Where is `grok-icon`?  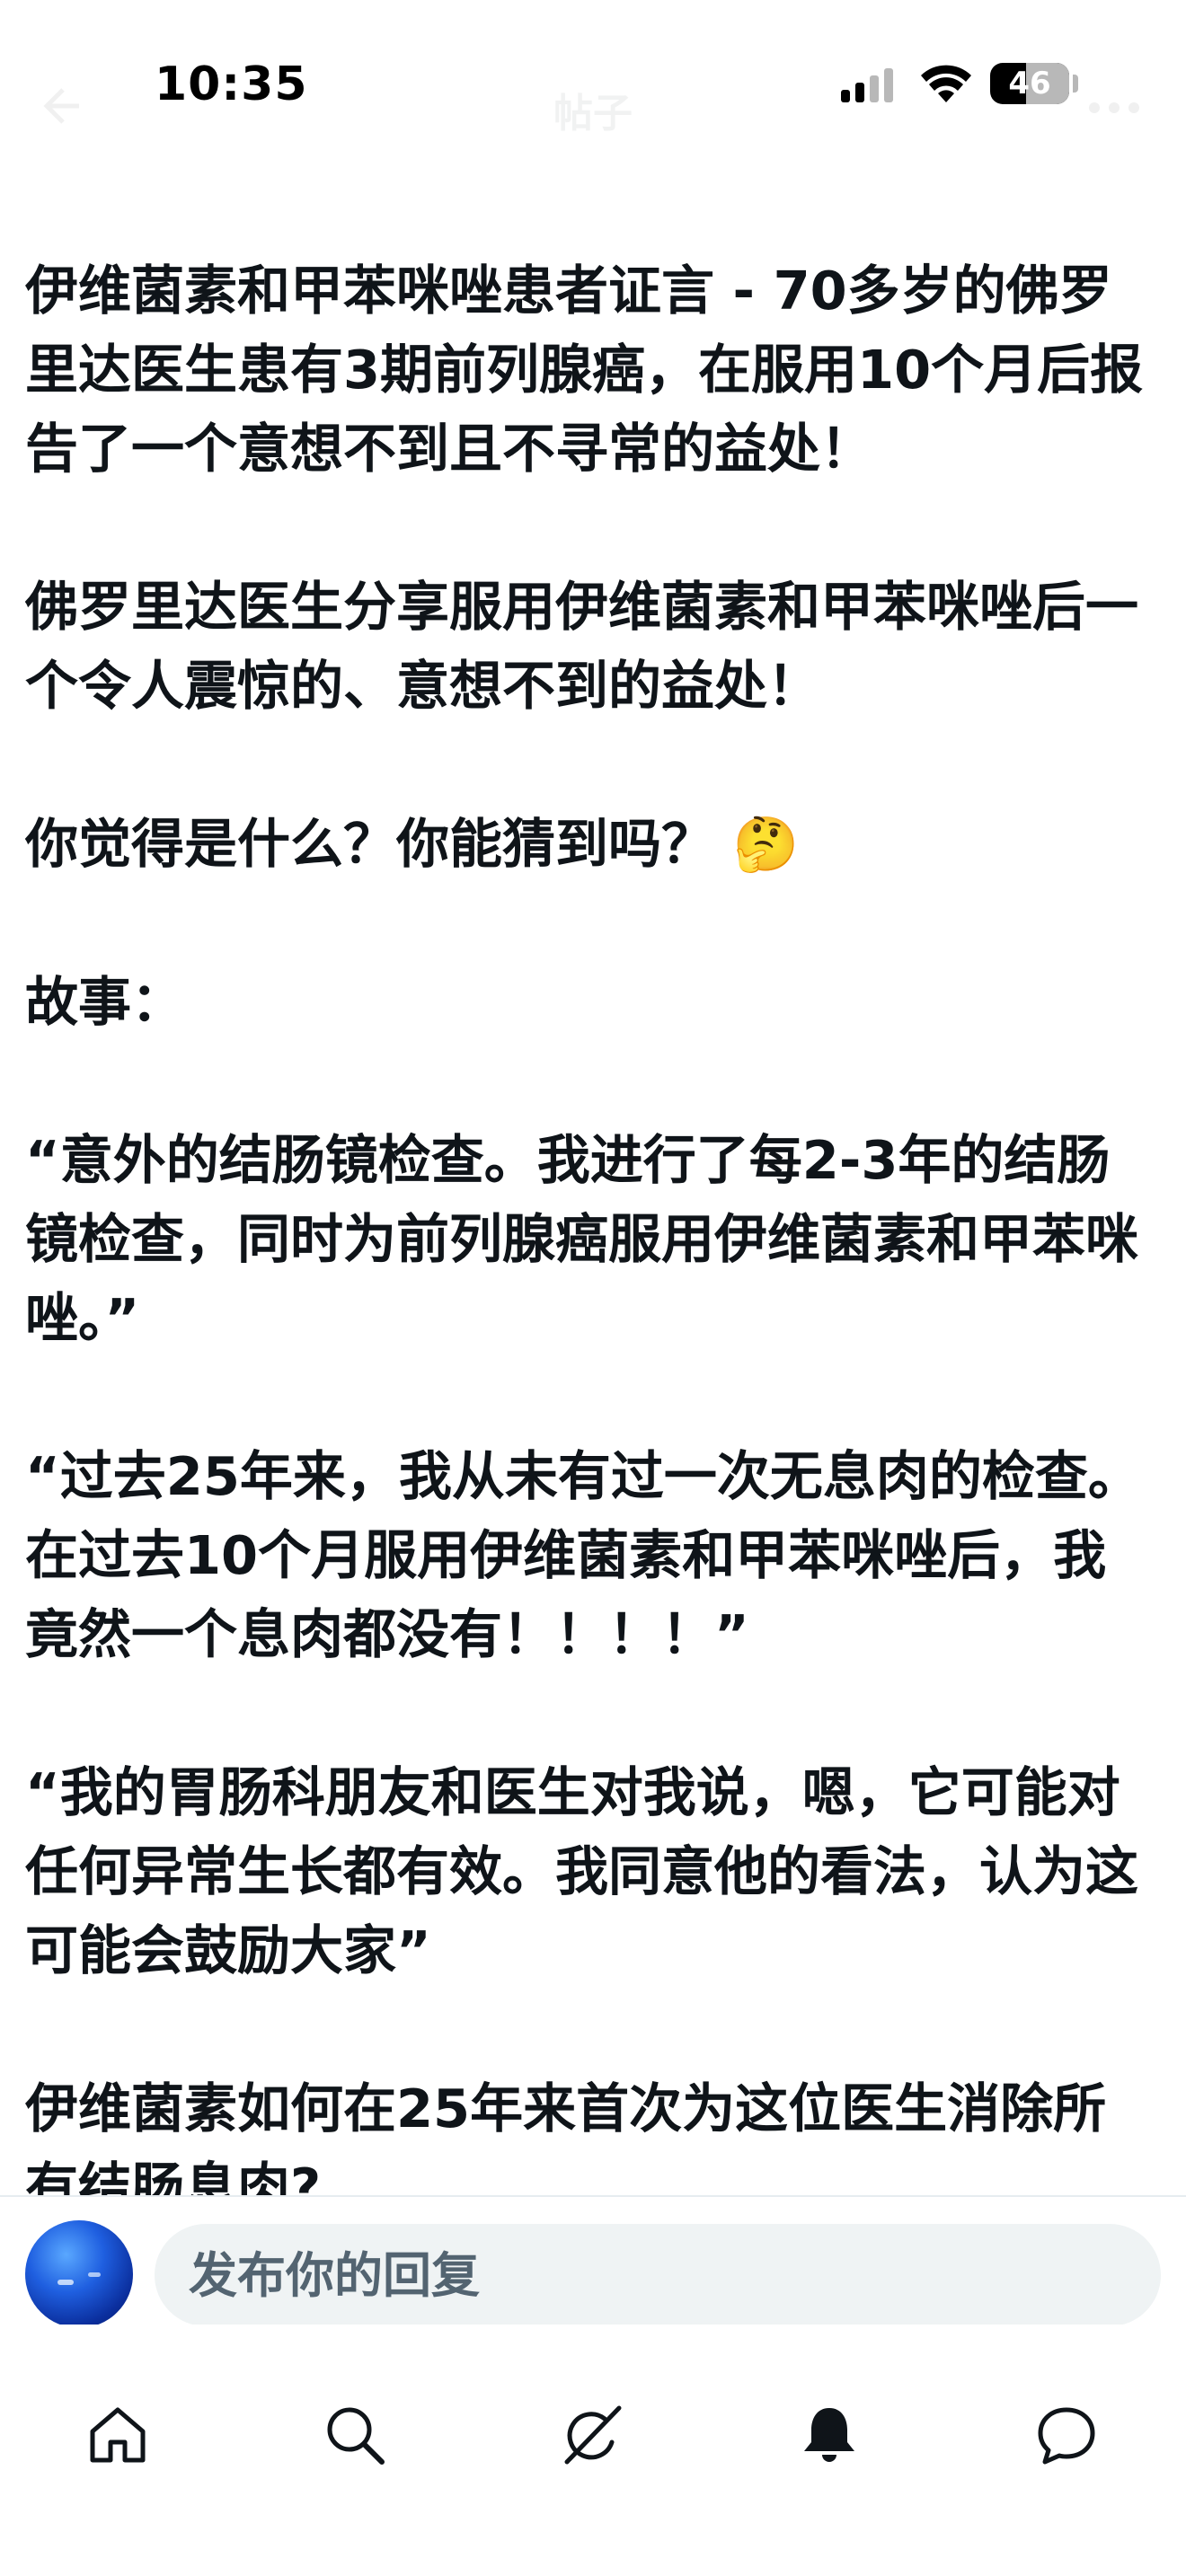
grok-icon is located at coordinates (593, 2435).